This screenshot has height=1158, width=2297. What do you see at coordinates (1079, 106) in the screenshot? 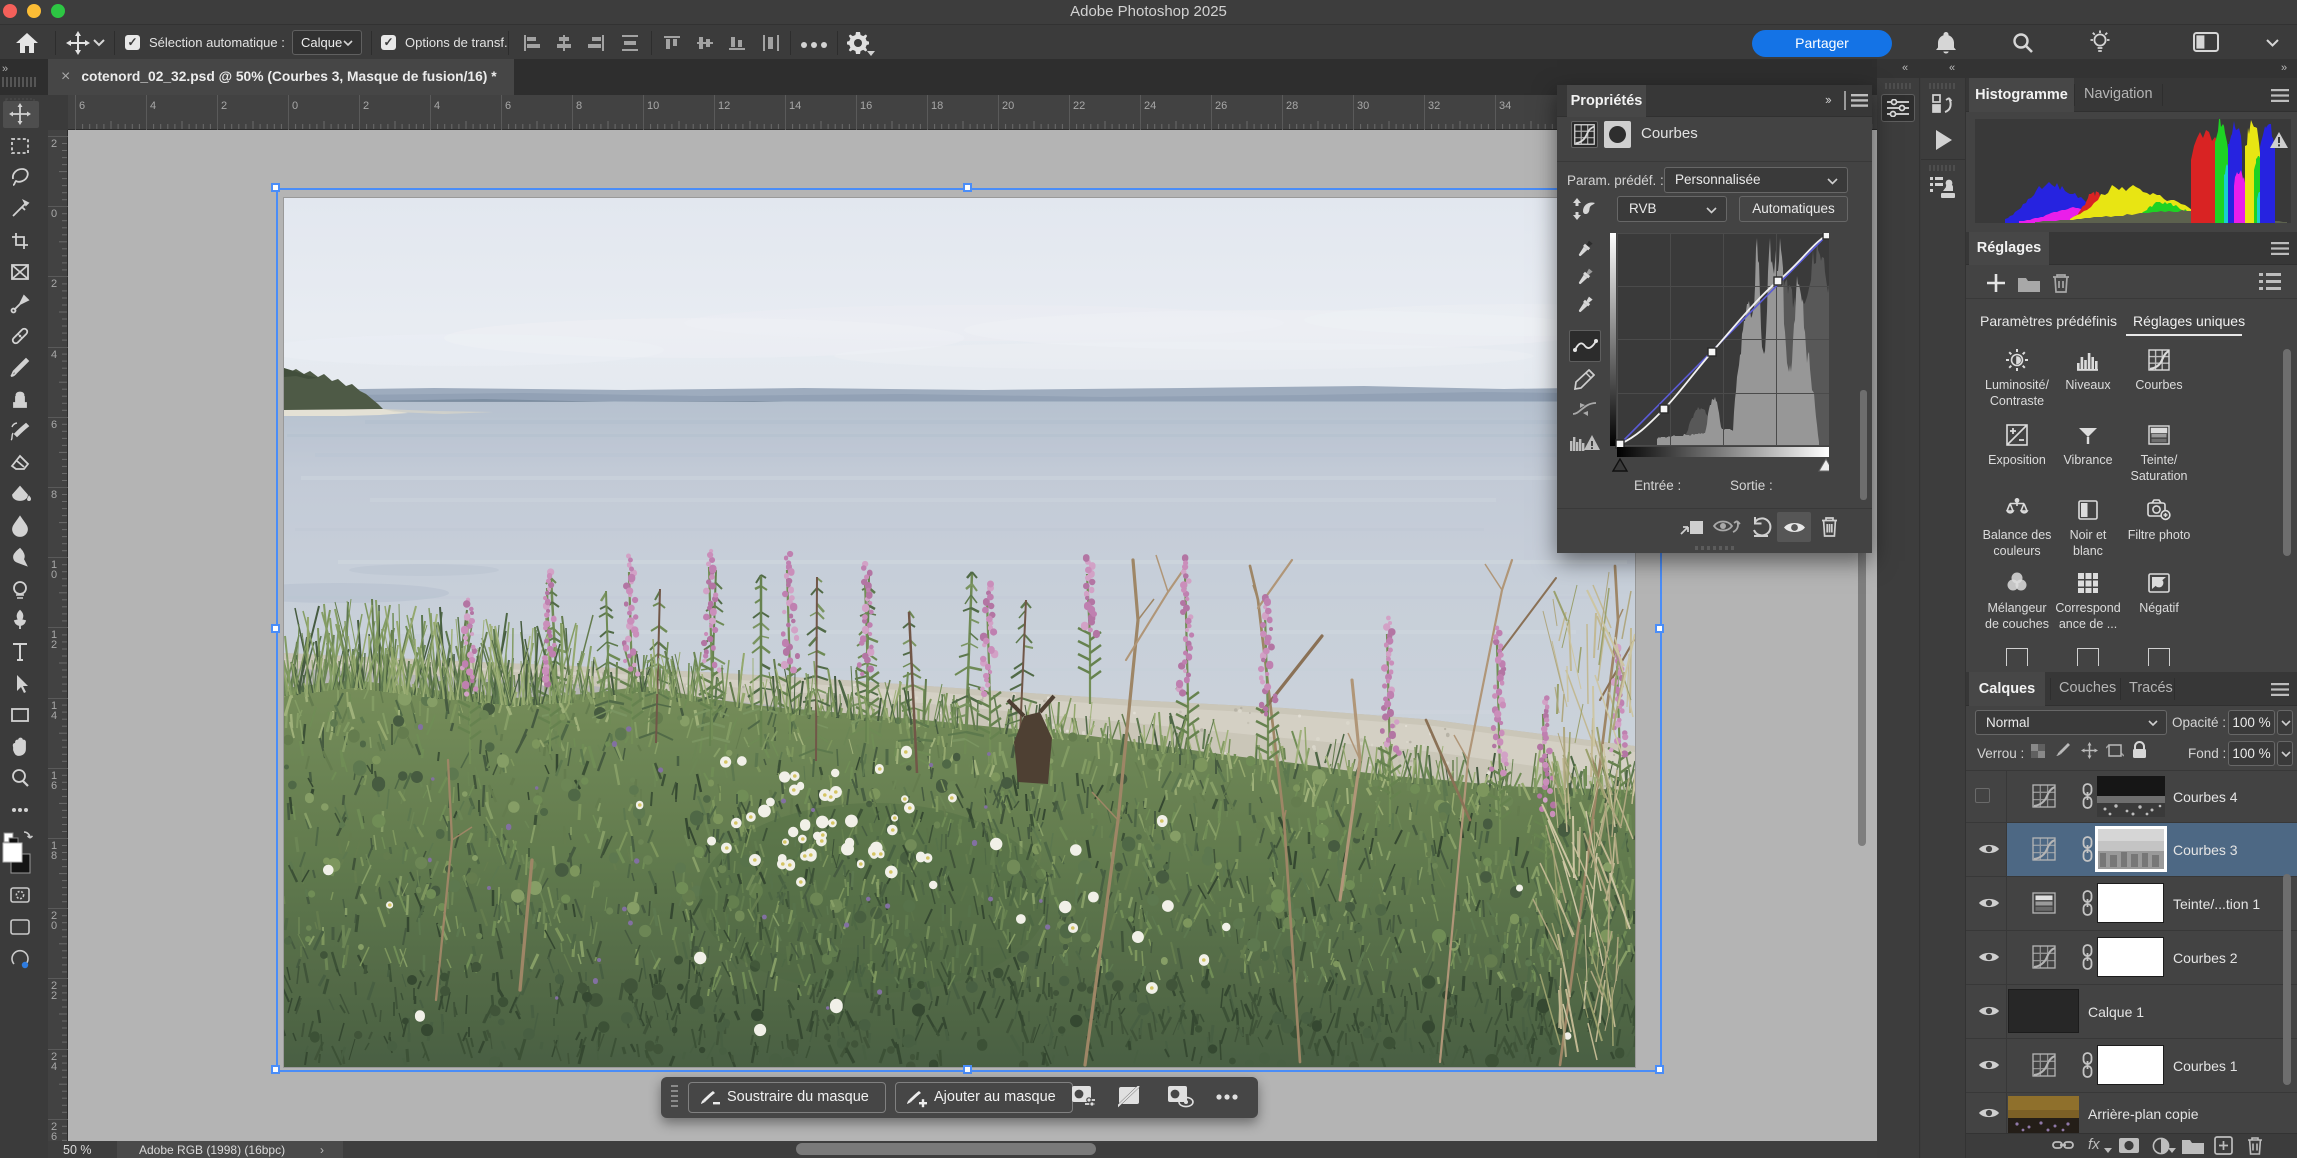
I see `svg-text: 22` at bounding box center [1079, 106].